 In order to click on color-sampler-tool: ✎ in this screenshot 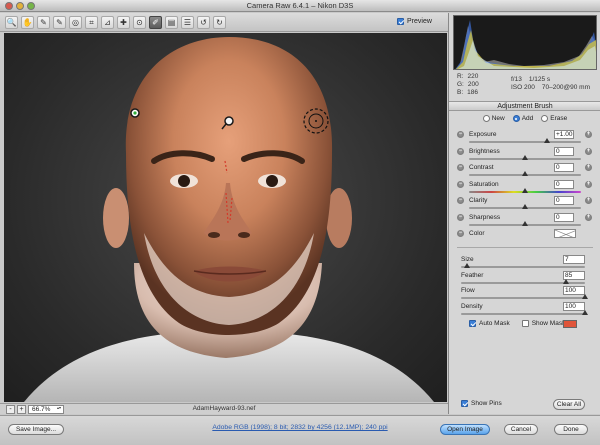, I will do `click(59, 22)`.